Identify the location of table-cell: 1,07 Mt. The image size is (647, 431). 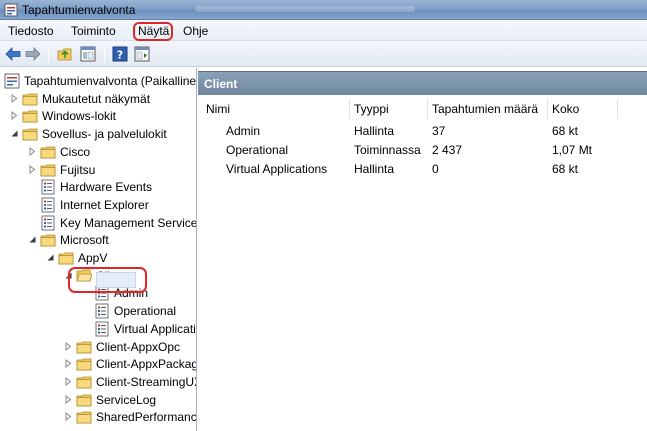
(572, 150).